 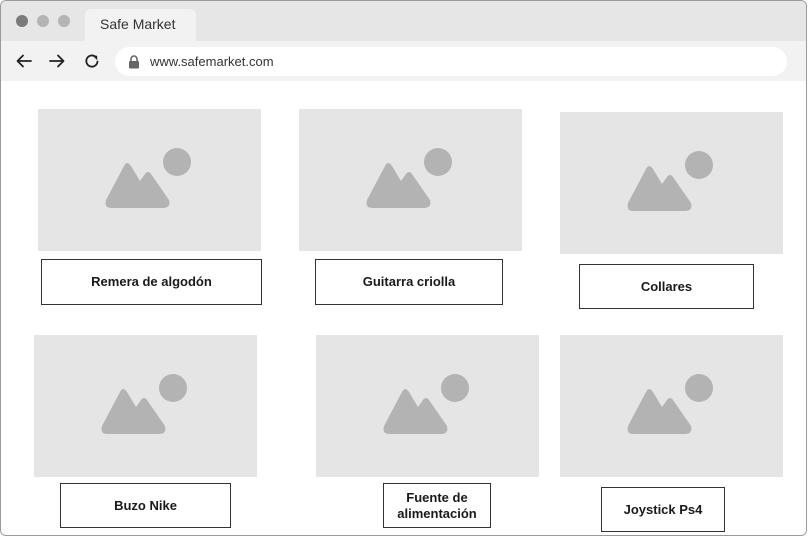 I want to click on title-bar: Safe Market, so click(x=403, y=21).